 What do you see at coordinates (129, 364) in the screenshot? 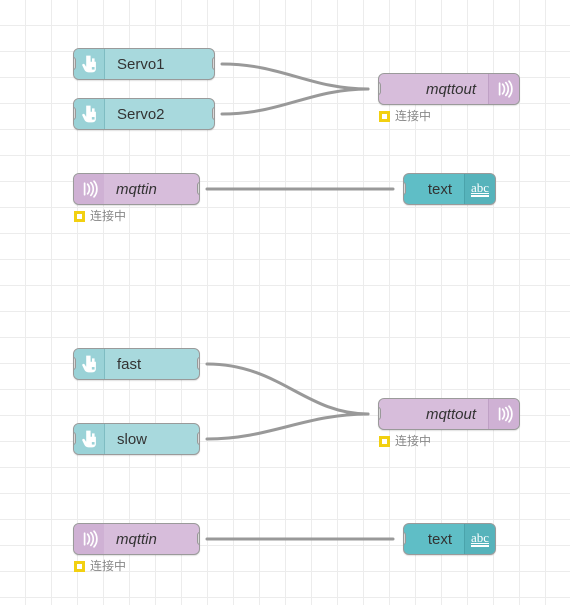
I see `node-fast-label: fast` at bounding box center [129, 364].